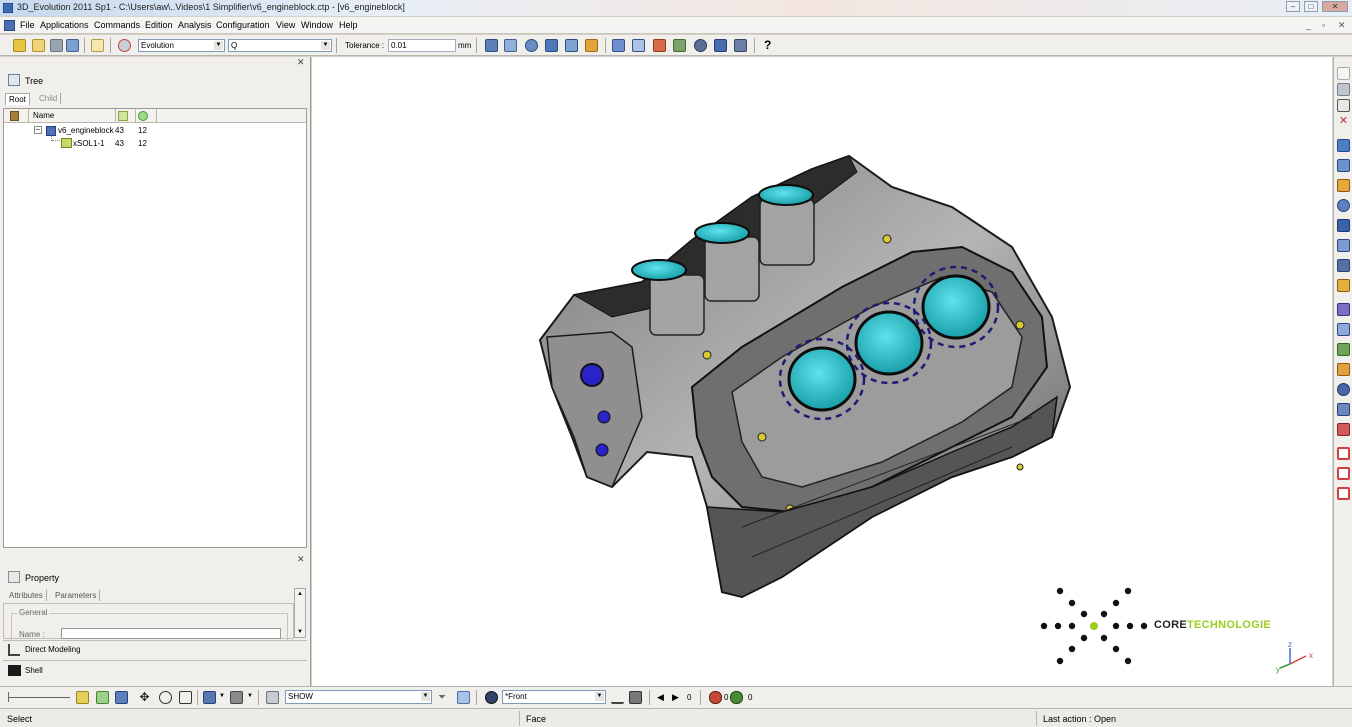 The width and height of the screenshot is (1352, 727). Describe the element at coordinates (86, 130) in the screenshot. I see `tree-row-name: v6_engineblock` at that location.